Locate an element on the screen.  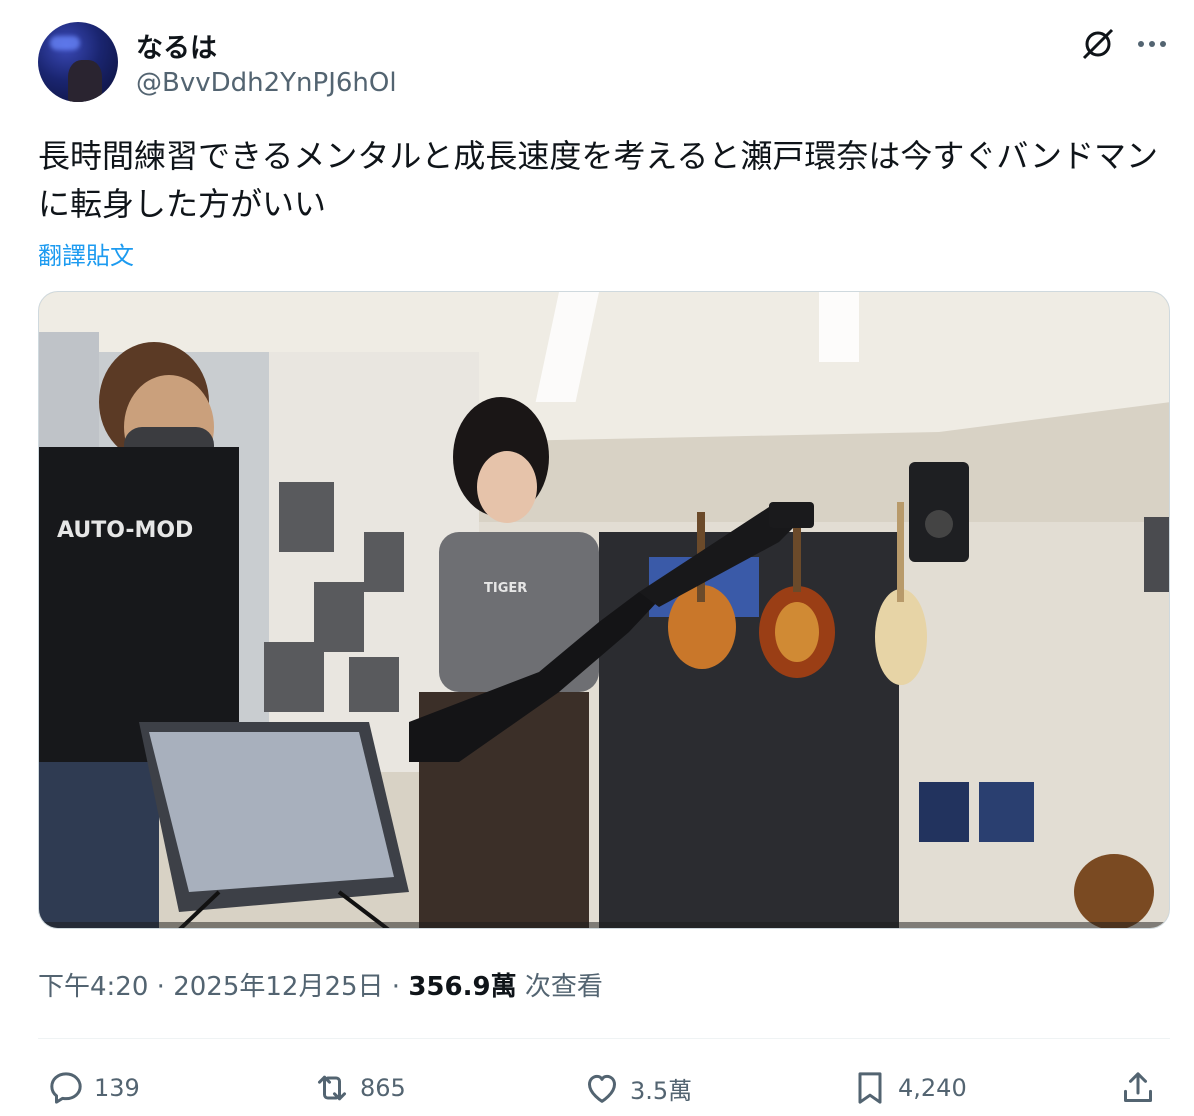
grok-icon is located at coordinates (1098, 44).